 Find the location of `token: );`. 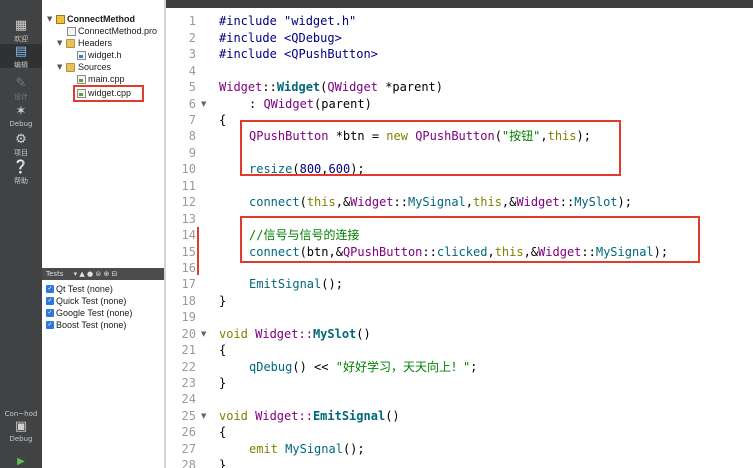

token: ); is located at coordinates (624, 202).